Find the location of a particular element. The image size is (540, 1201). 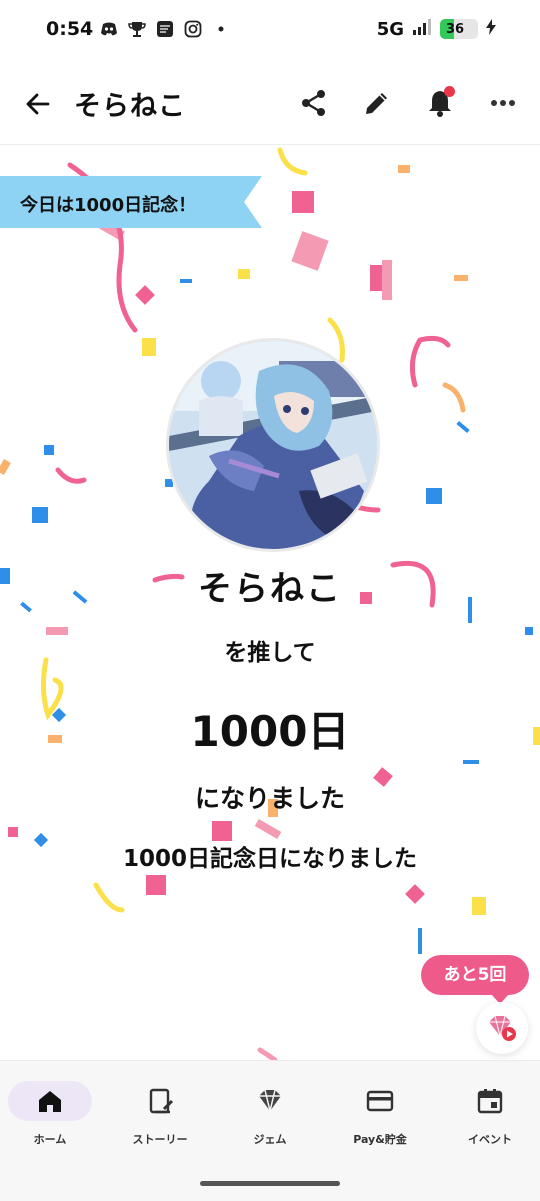

share-icon is located at coordinates (314, 103).